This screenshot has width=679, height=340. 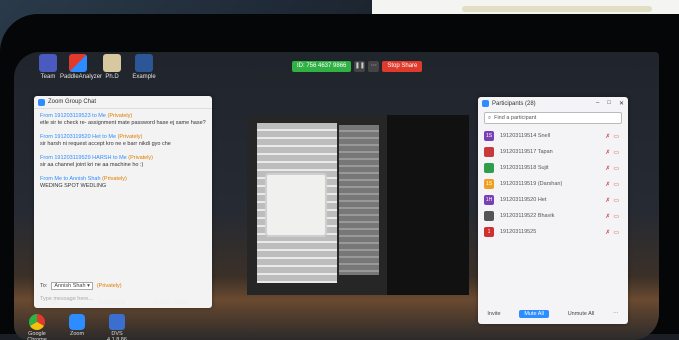 I want to click on participant-row: 1S 191203119514 Snell ✗▭, so click(x=553, y=136).